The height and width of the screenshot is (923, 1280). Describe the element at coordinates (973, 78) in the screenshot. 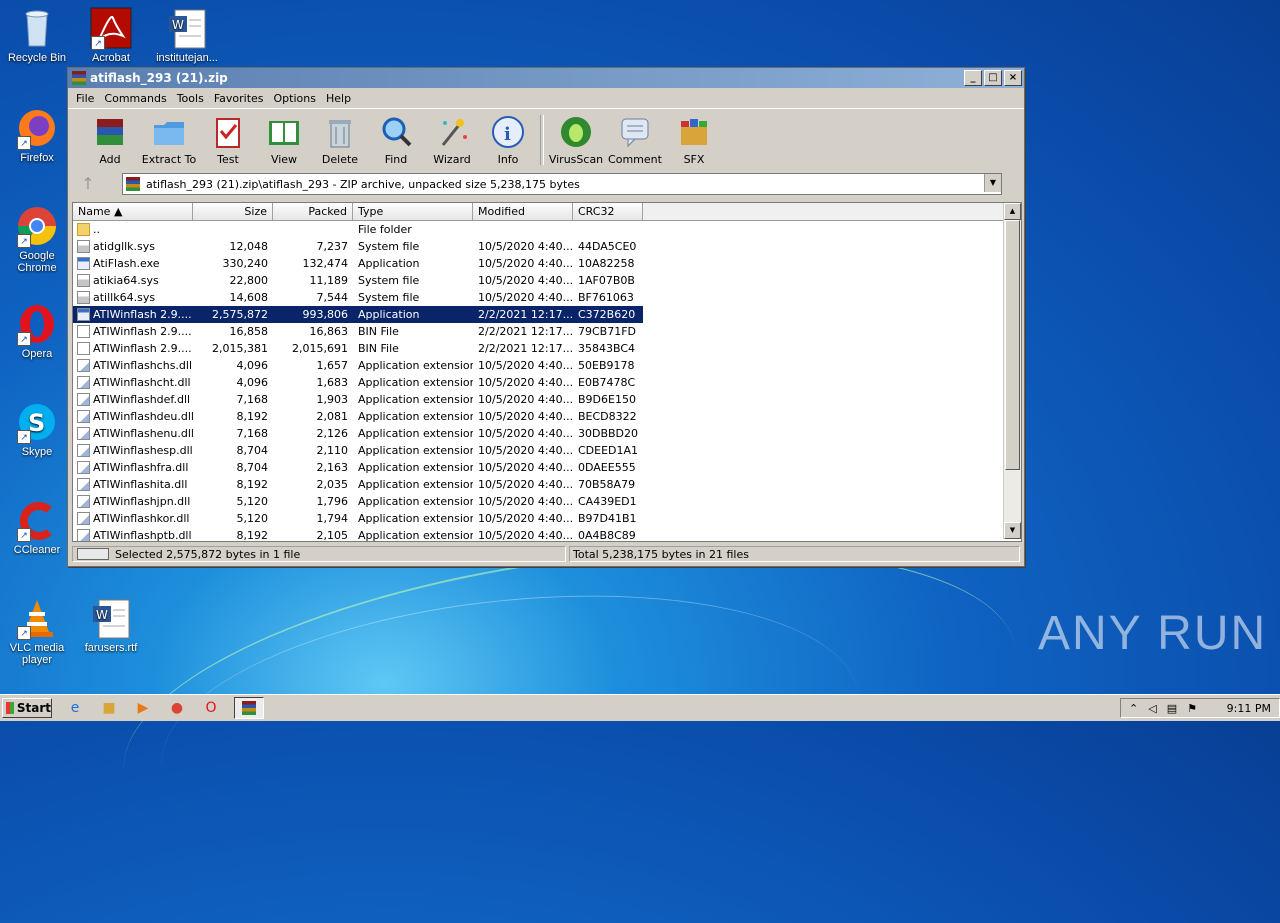

I see `minimize-button: _` at that location.